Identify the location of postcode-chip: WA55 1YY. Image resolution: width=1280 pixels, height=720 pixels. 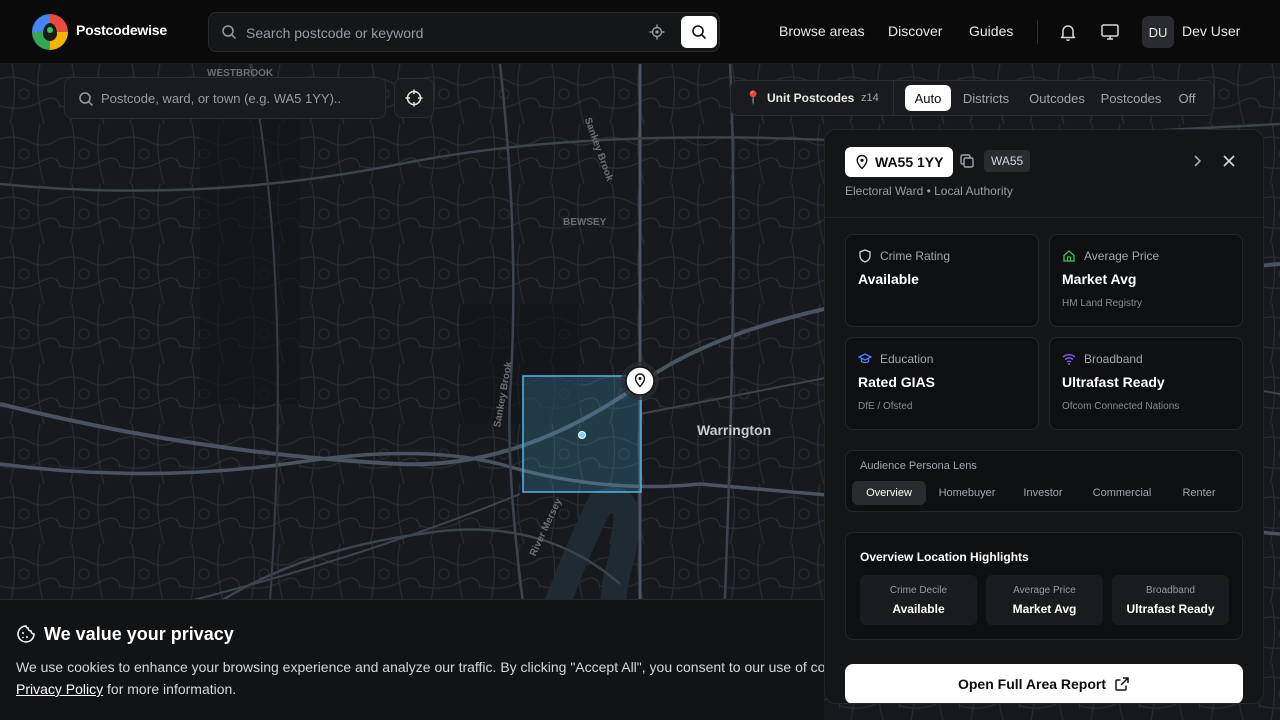
(899, 162).